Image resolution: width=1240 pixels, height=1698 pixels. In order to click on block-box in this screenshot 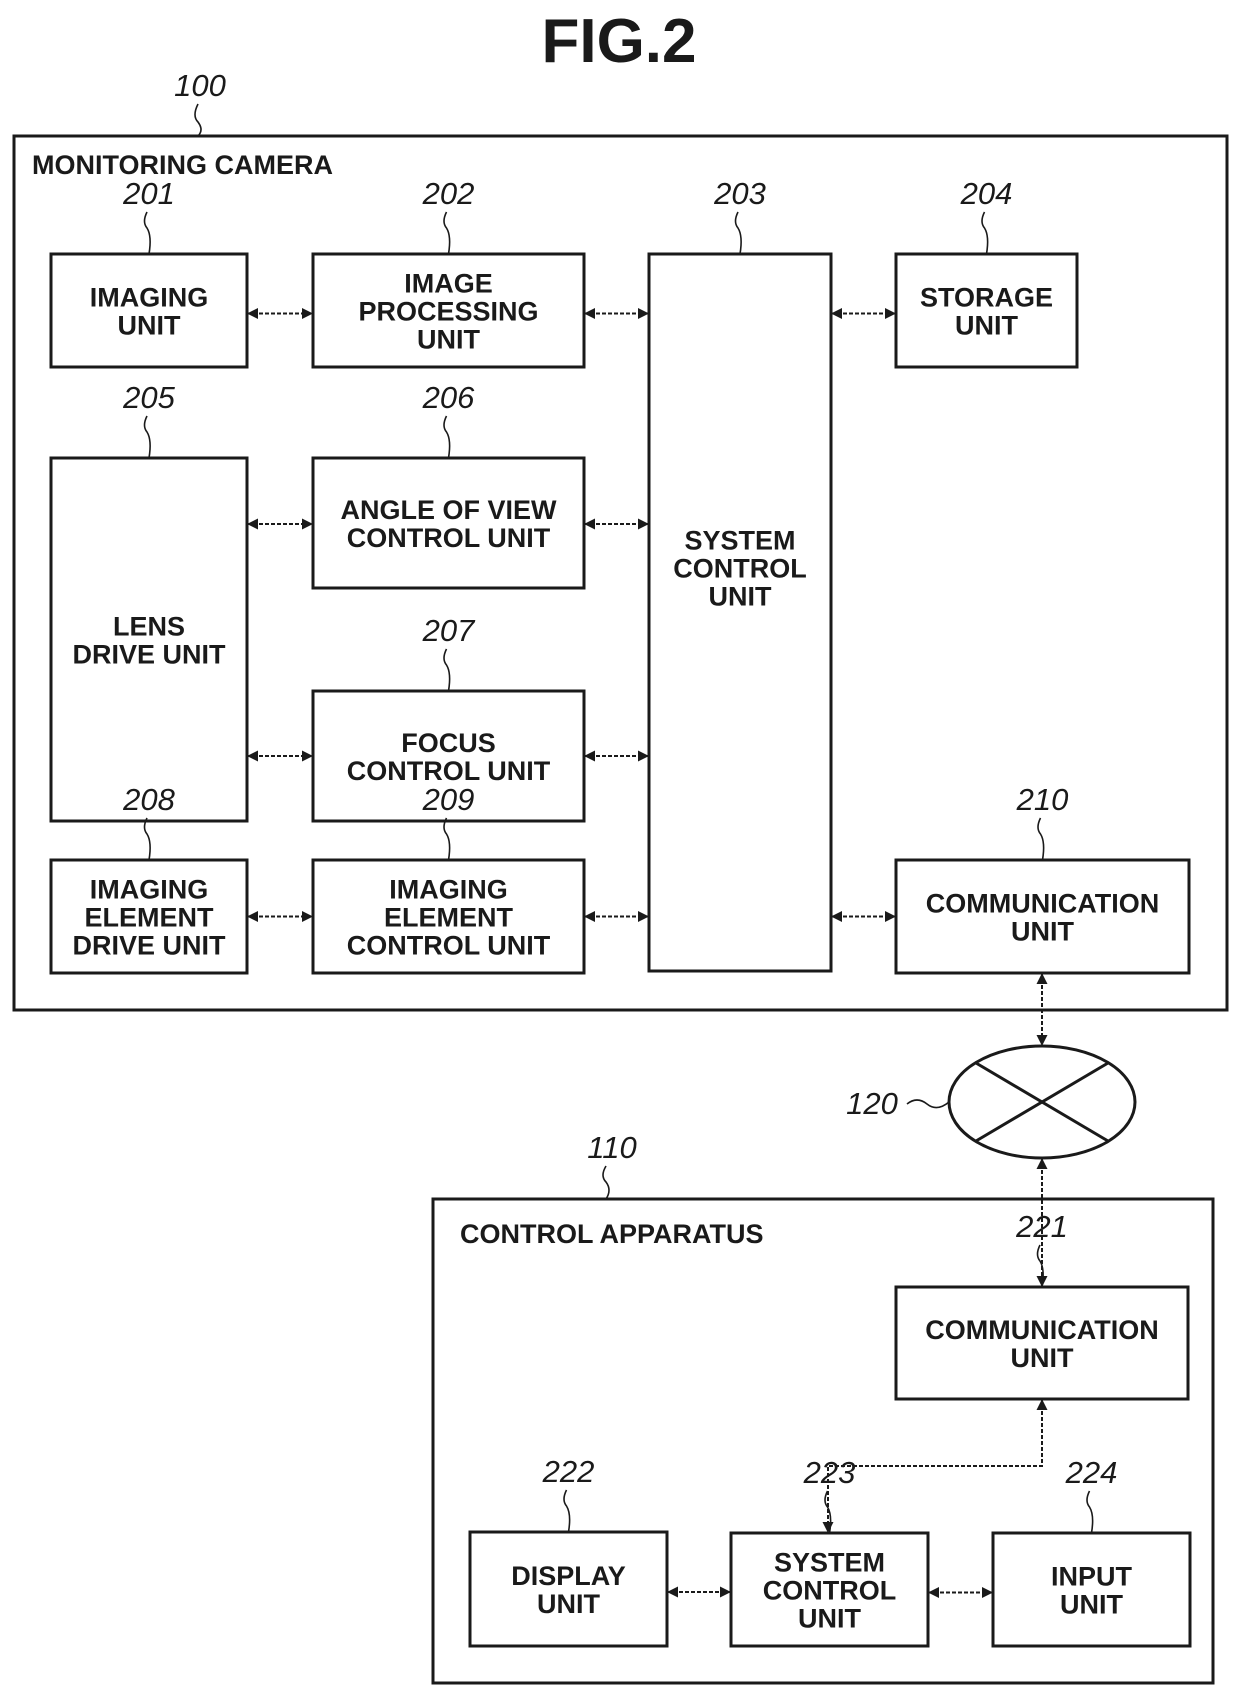, I will do `click(740, 612)`.